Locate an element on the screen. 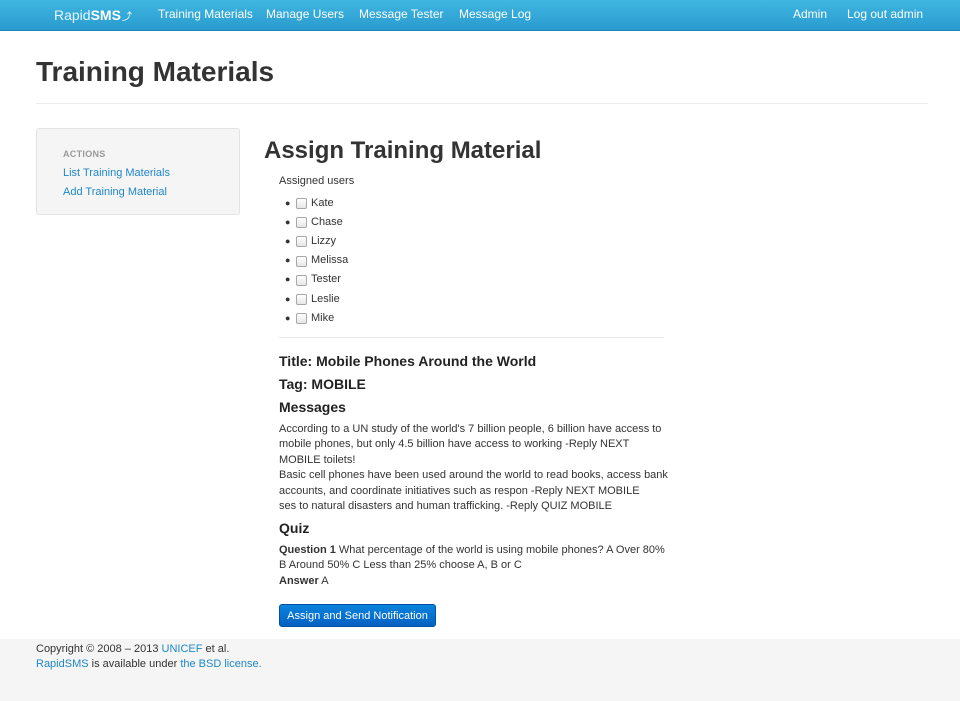 This screenshot has height=701, width=960. copyright-prefix: Copyright © 2008 – 2013 is located at coordinates (99, 649).